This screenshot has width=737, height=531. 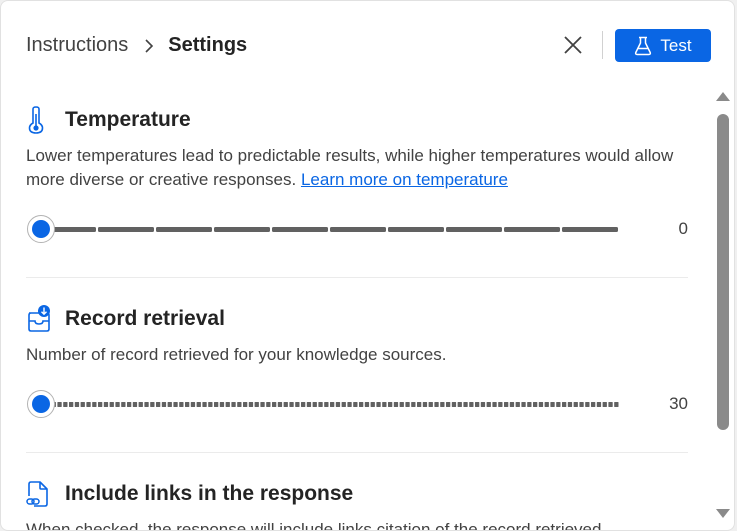 I want to click on learn-more-temperature-link: Learn more on temperature, so click(x=404, y=179).